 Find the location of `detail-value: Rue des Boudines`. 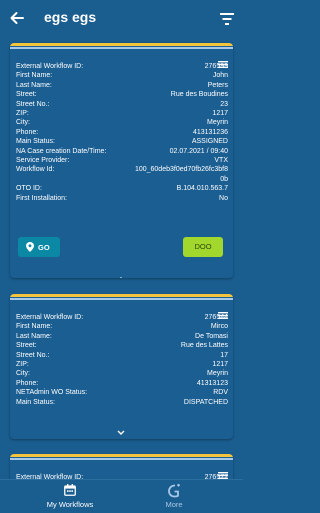

detail-value: Rue des Boudines is located at coordinates (199, 95).